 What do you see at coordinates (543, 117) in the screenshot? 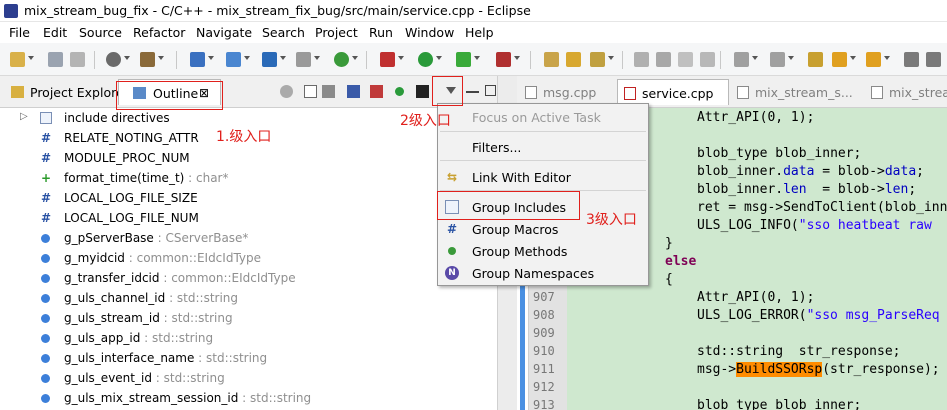
I see `menu-item-focus-active-task: Focus on Active Task` at bounding box center [543, 117].